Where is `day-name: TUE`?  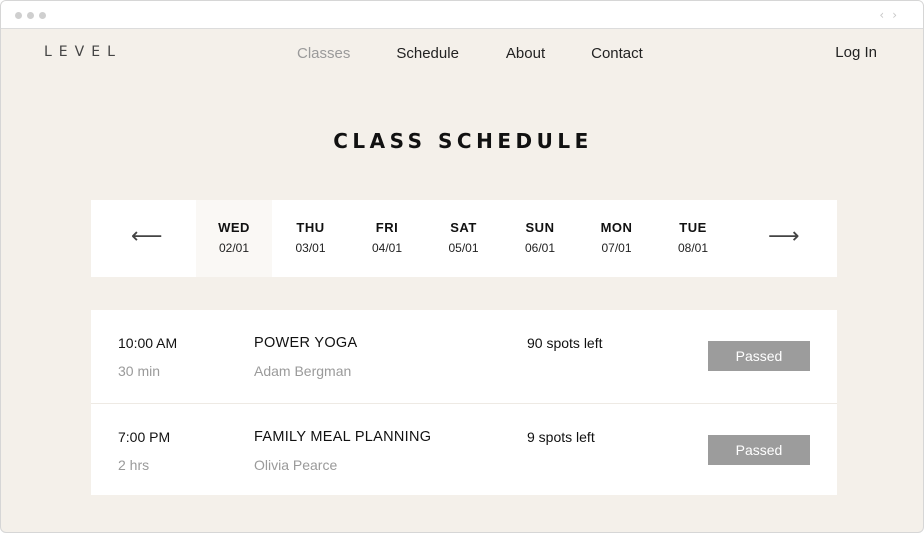
day-name: TUE is located at coordinates (693, 227).